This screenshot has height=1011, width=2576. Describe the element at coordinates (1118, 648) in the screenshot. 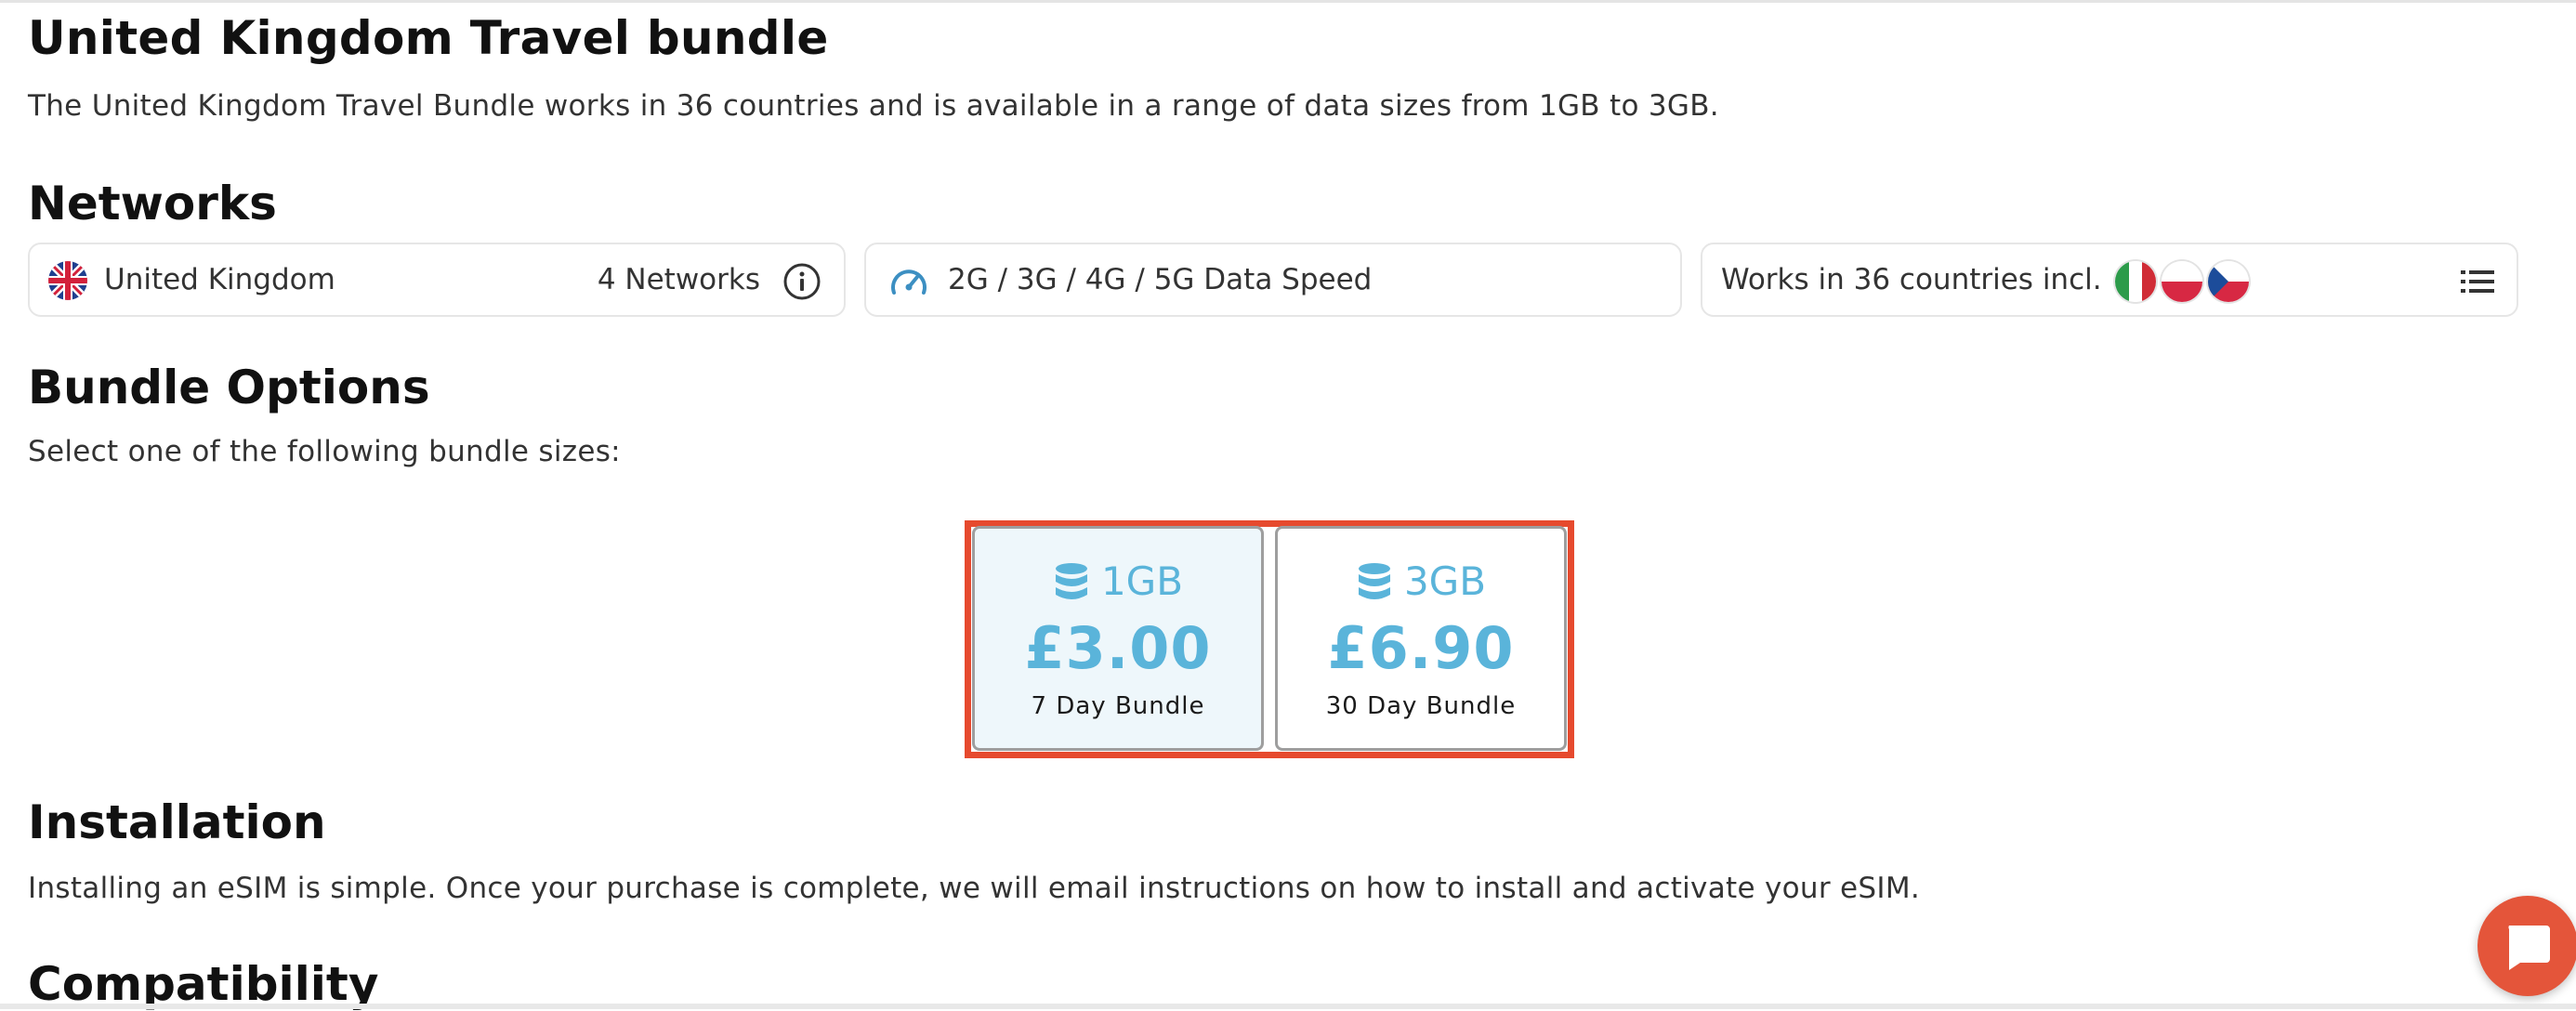

I see `bundle-price: £3.00` at that location.